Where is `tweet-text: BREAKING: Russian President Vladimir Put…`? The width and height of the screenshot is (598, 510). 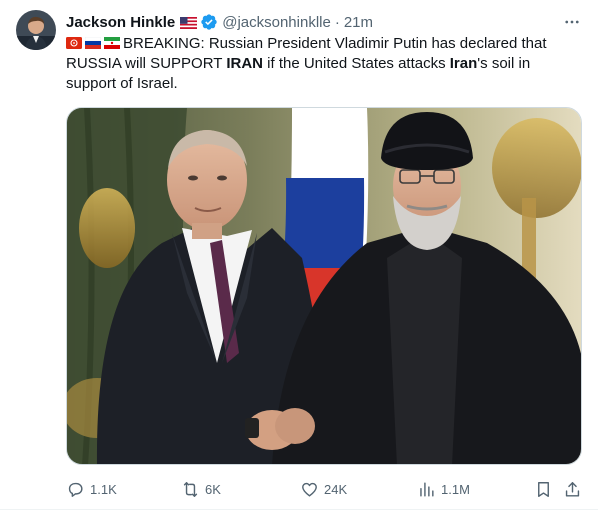 tweet-text: BREAKING: Russian President Vladimir Put… is located at coordinates (324, 64).